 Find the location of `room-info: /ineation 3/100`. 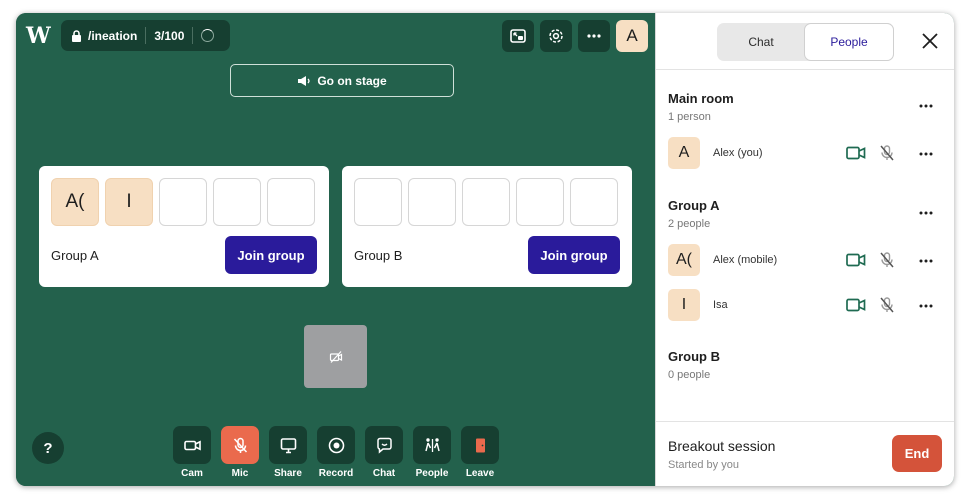

room-info: /ineation 3/100 is located at coordinates (145, 35).